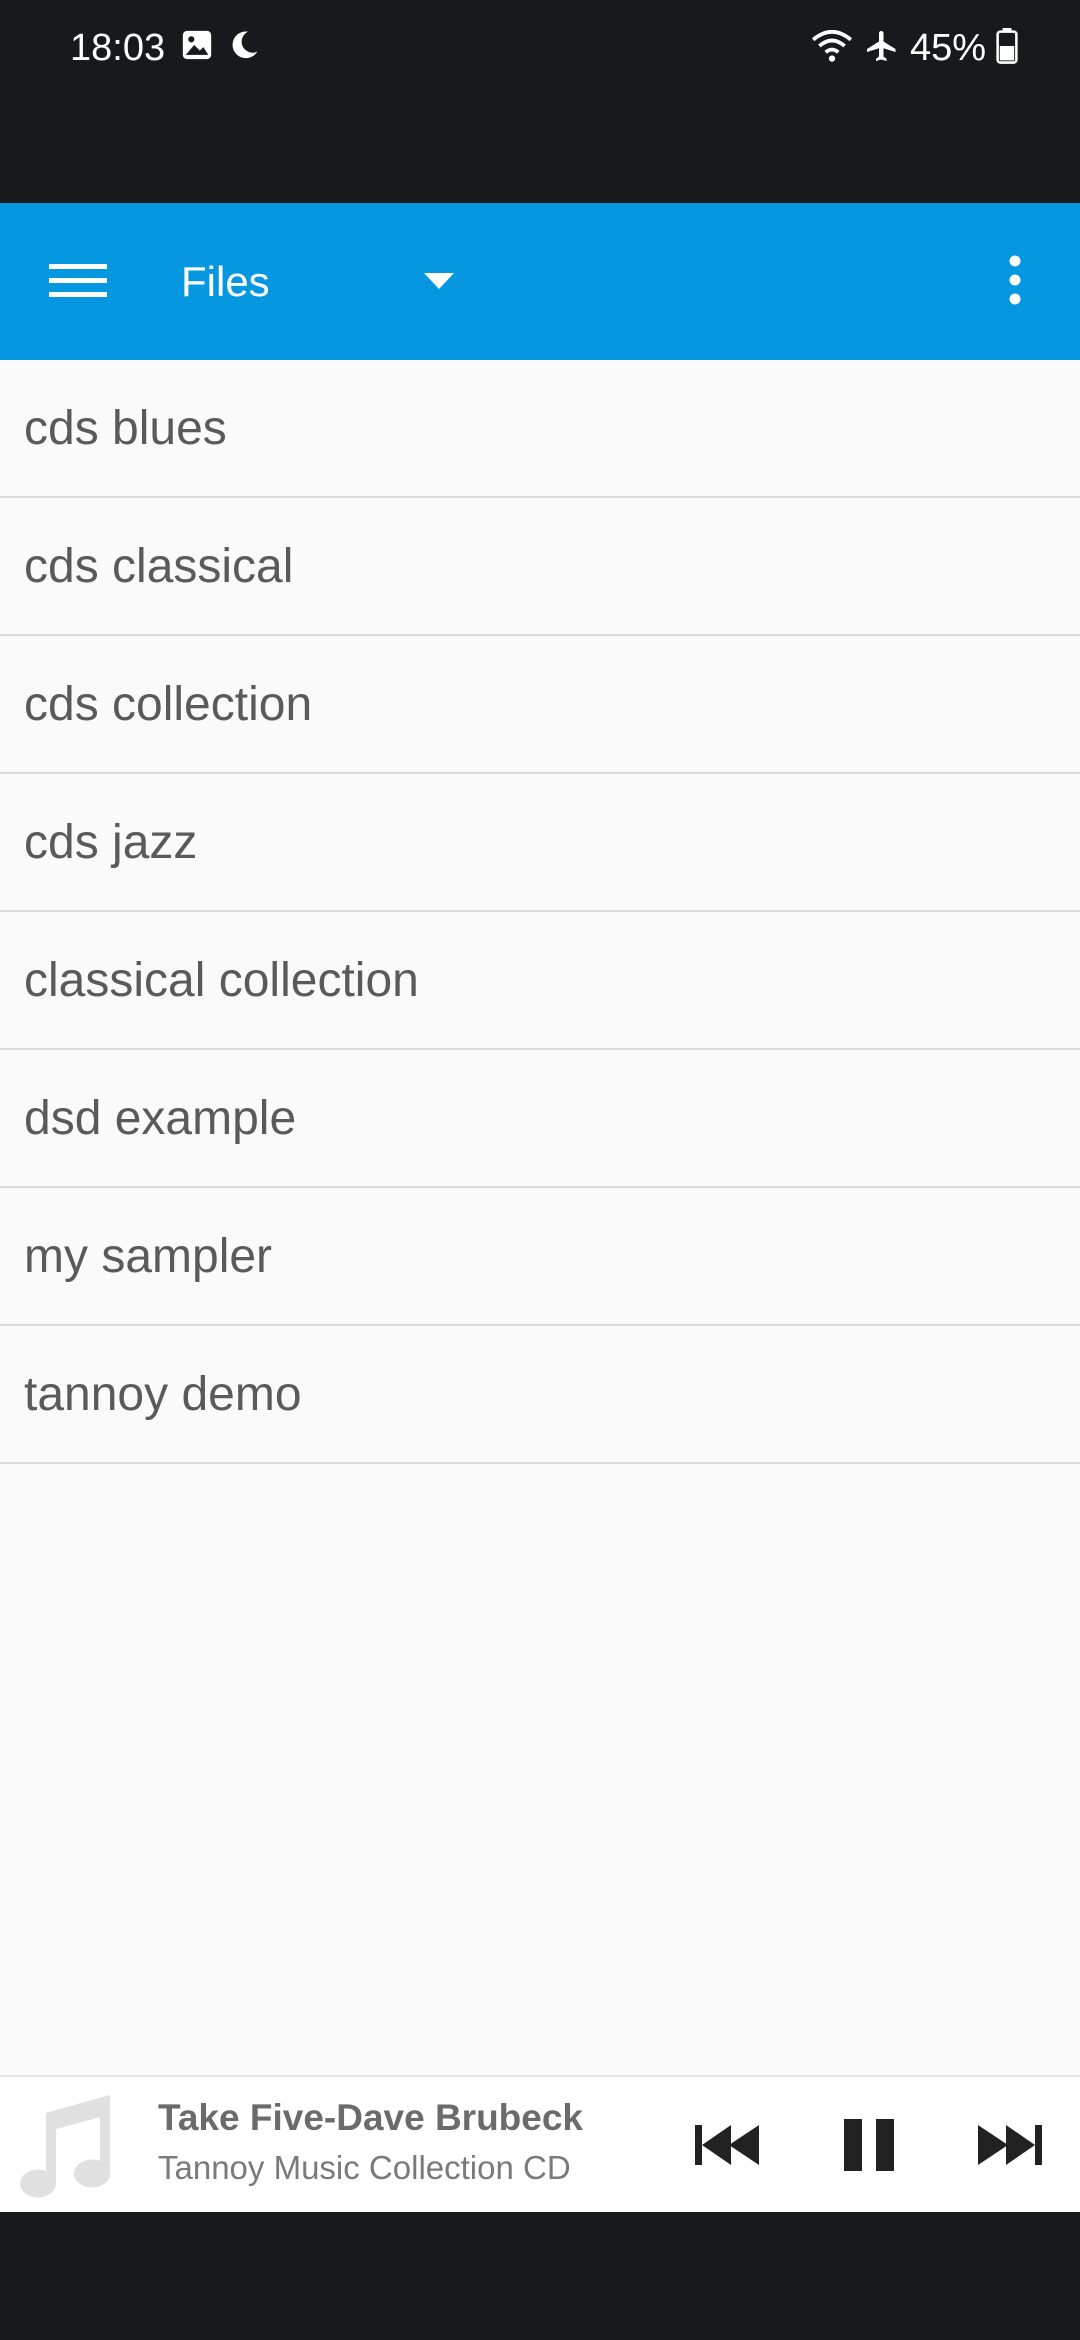  What do you see at coordinates (148, 1256) in the screenshot?
I see `list-item-label: my sampler` at bounding box center [148, 1256].